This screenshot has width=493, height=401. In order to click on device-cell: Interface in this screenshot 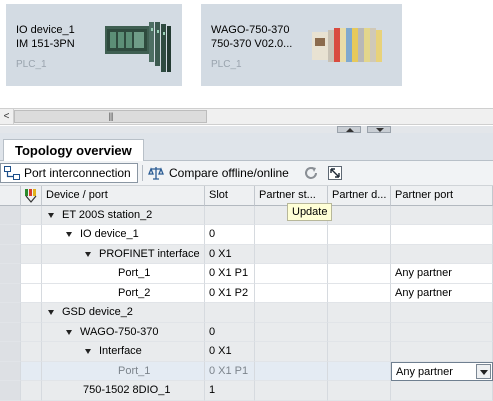, I will do `click(123, 352)`.